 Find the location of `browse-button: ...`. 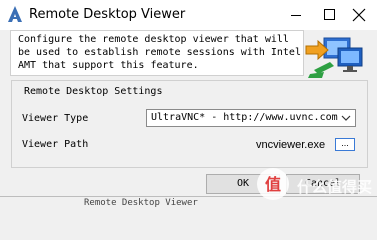

browse-button: ... is located at coordinates (345, 144).